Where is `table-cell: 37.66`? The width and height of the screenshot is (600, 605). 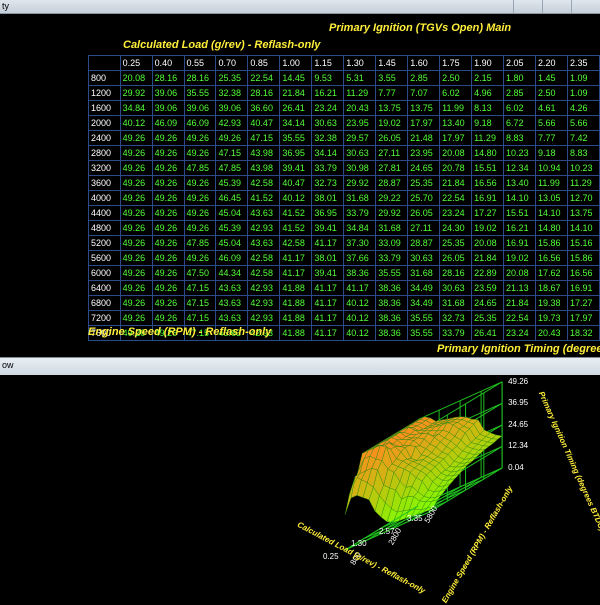 table-cell: 37.66 is located at coordinates (360, 258).